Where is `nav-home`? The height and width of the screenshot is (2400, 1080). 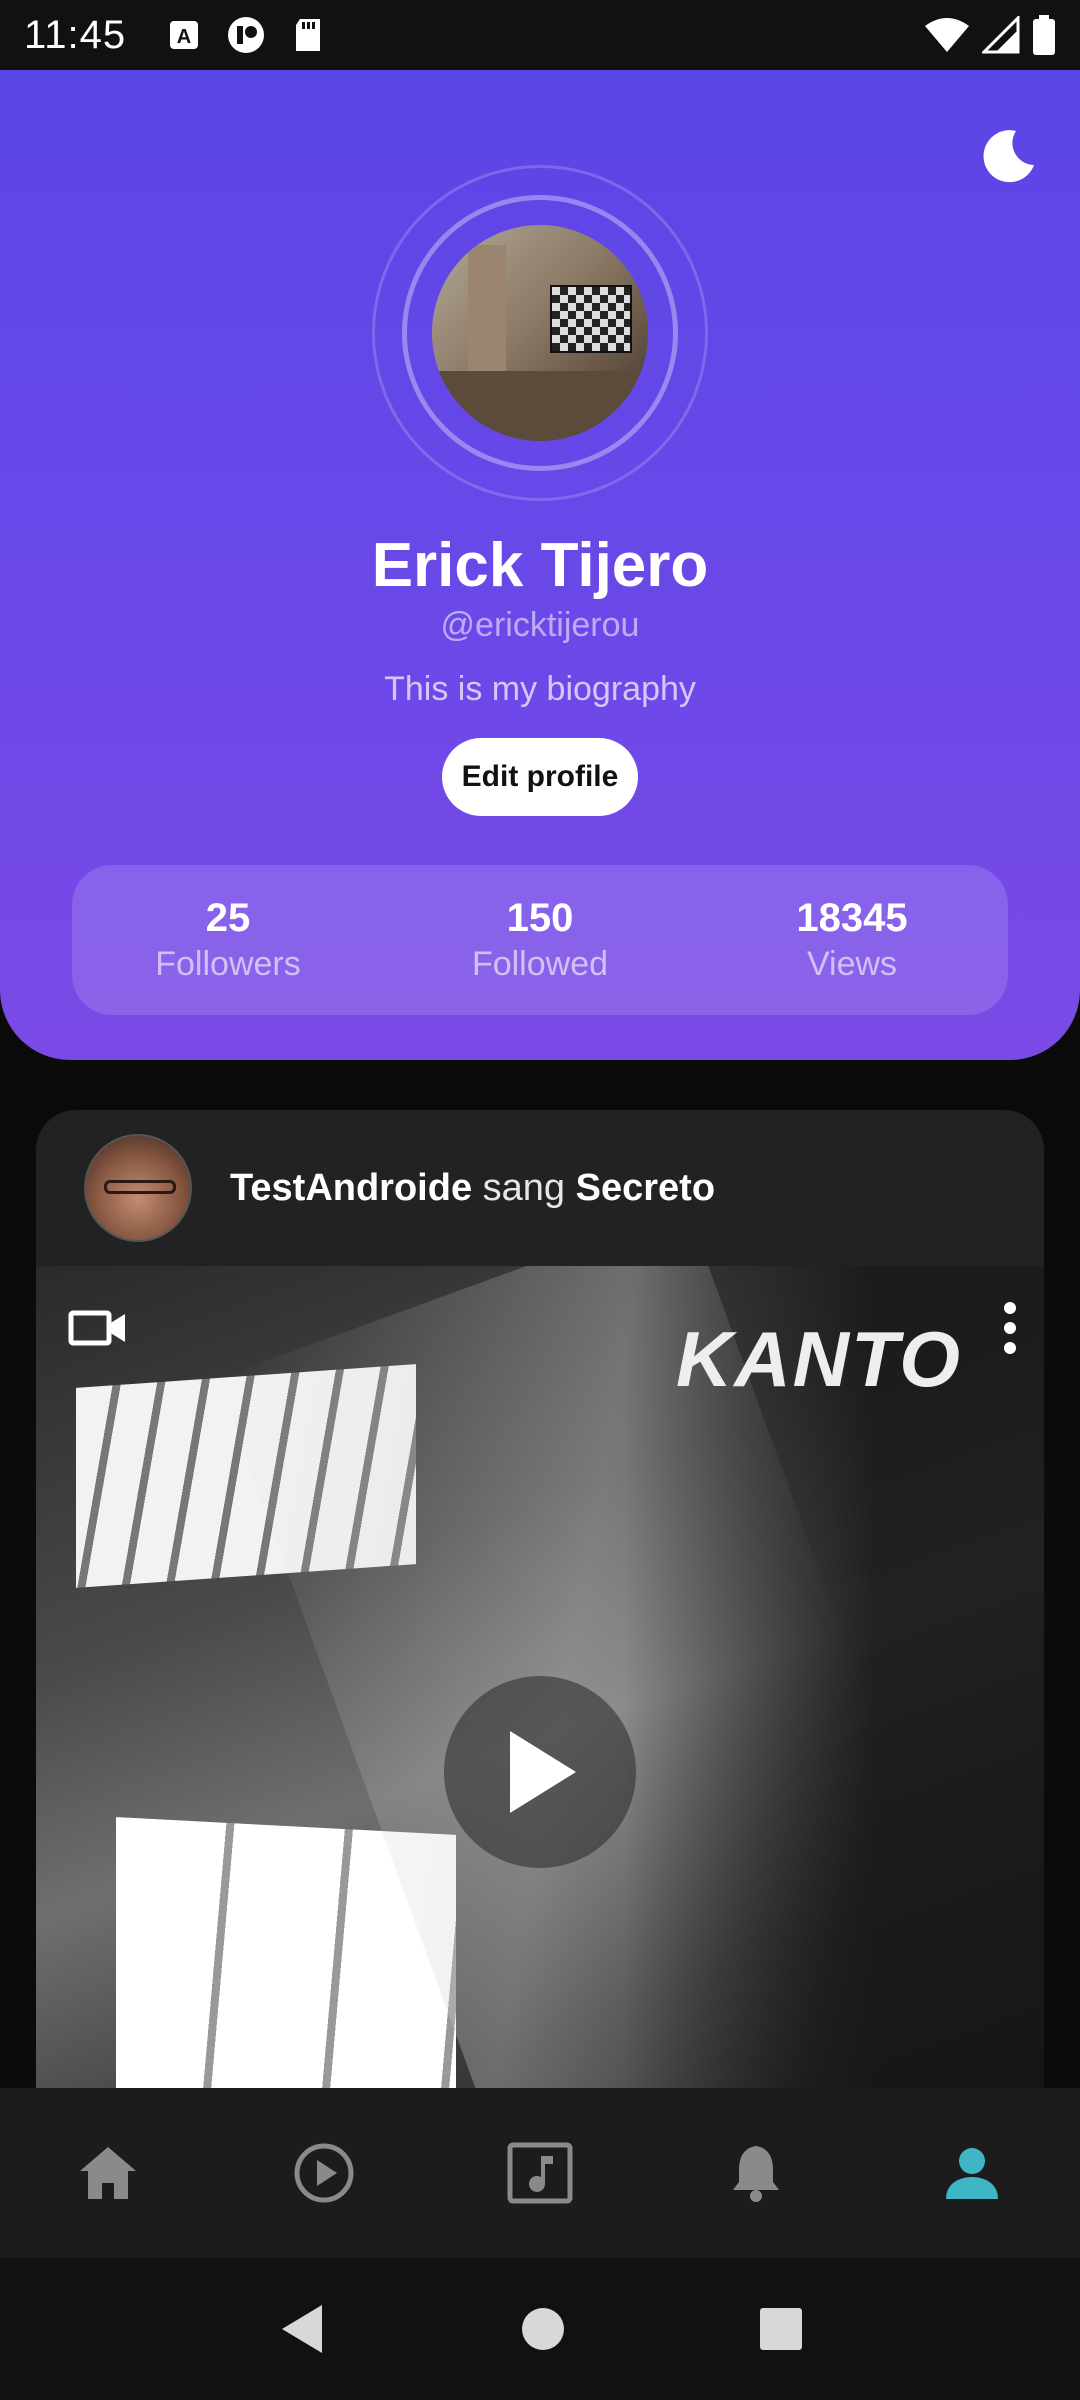 nav-home is located at coordinates (108, 2173).